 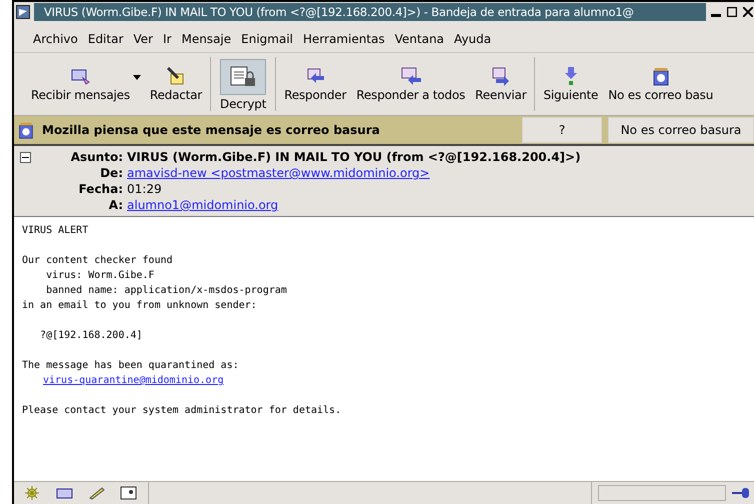 What do you see at coordinates (23, 12) in the screenshot?
I see `app-icon` at bounding box center [23, 12].